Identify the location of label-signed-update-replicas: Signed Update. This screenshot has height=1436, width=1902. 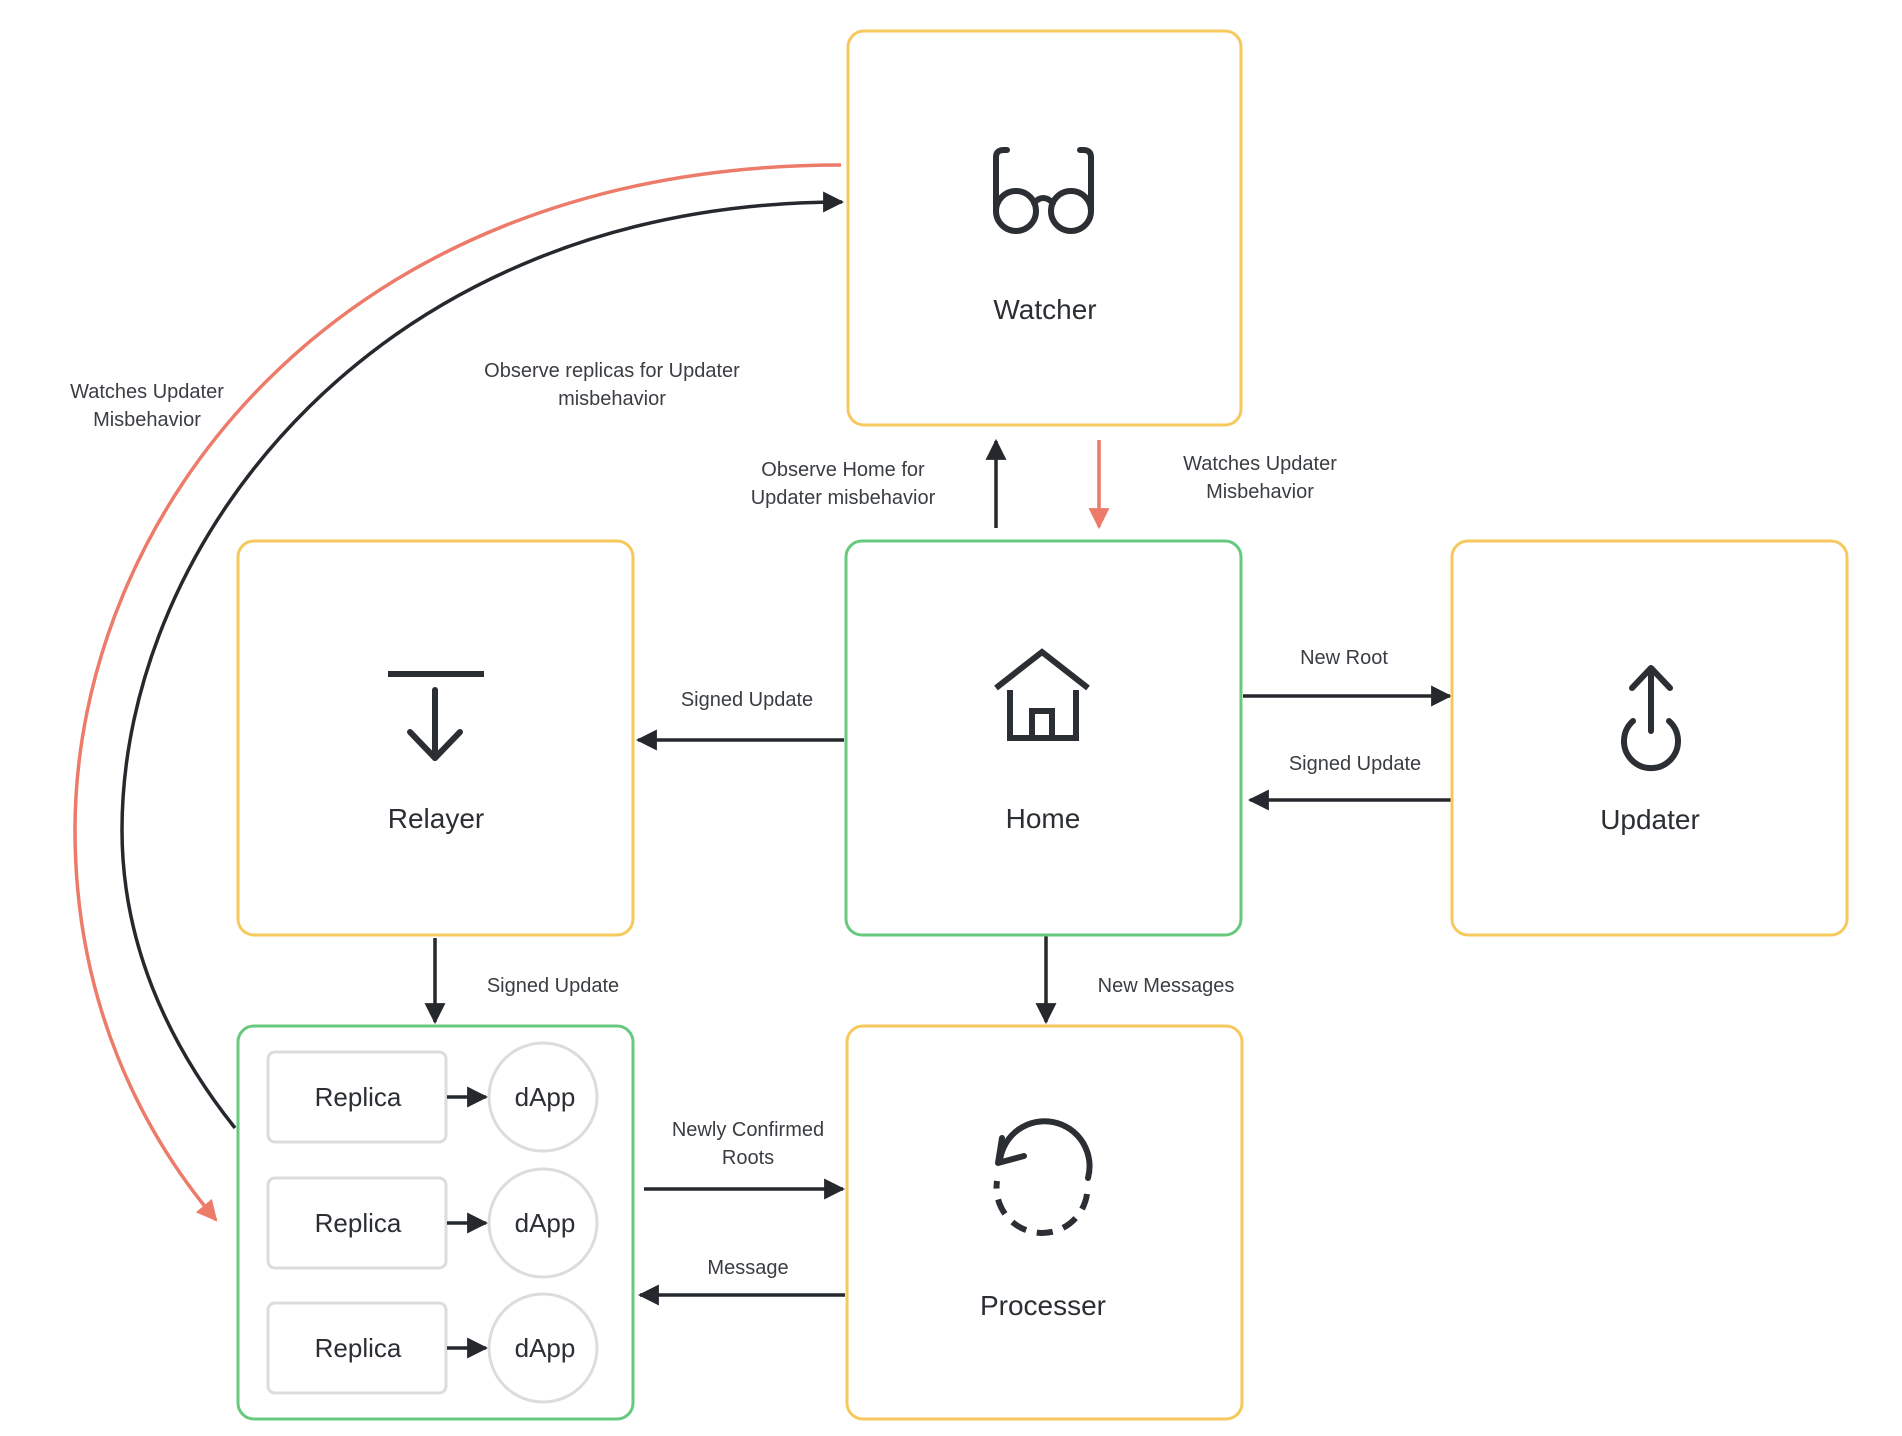
(553, 986).